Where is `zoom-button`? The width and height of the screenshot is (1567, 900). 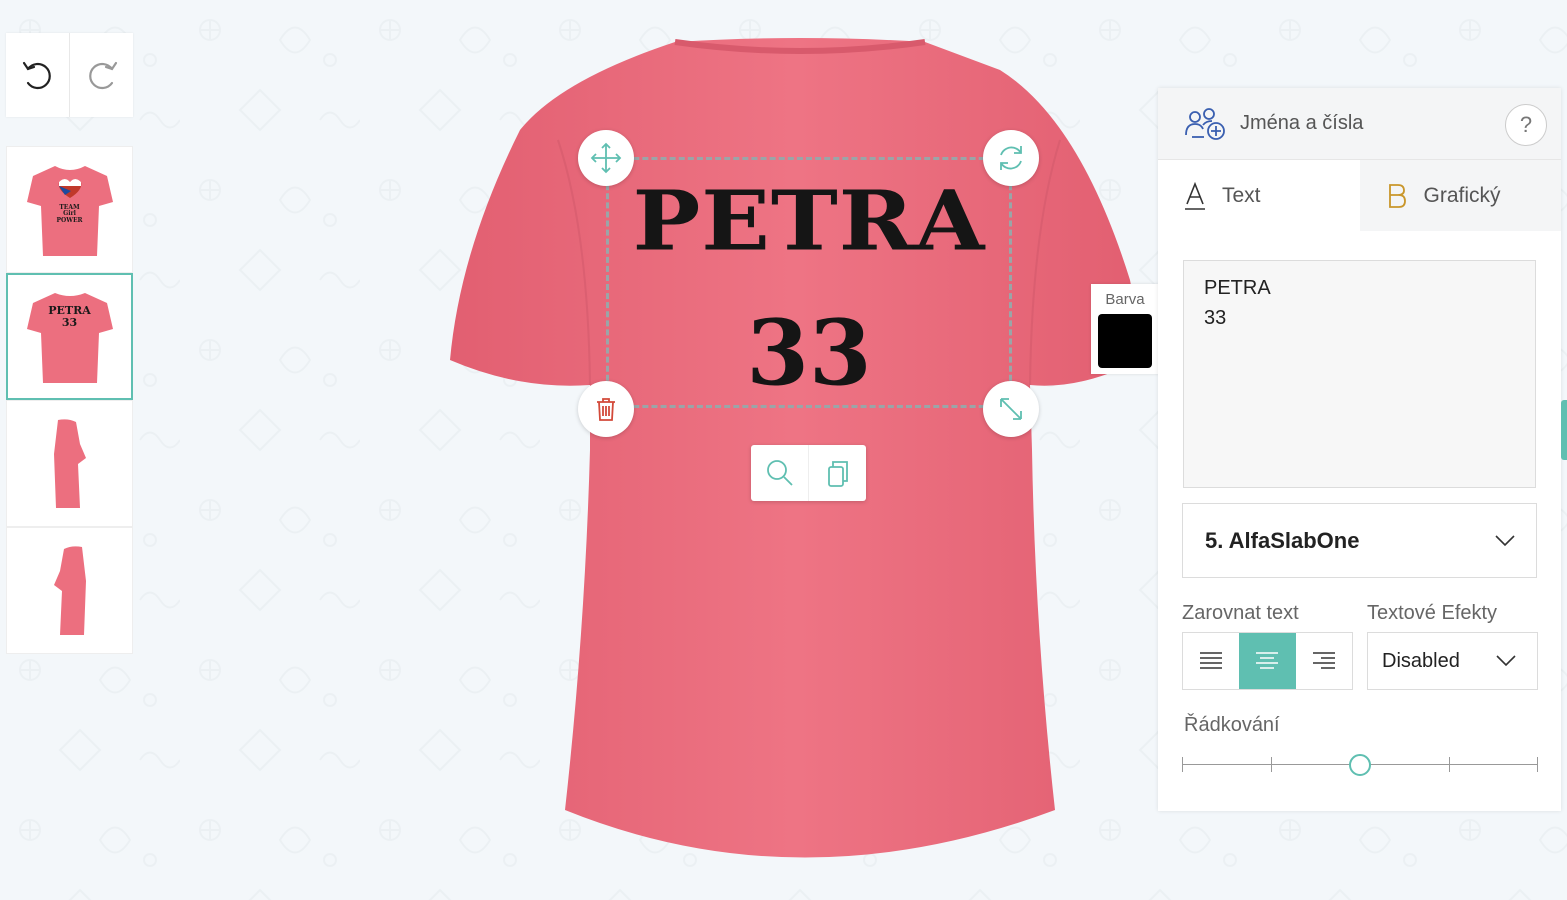 zoom-button is located at coordinates (779, 473).